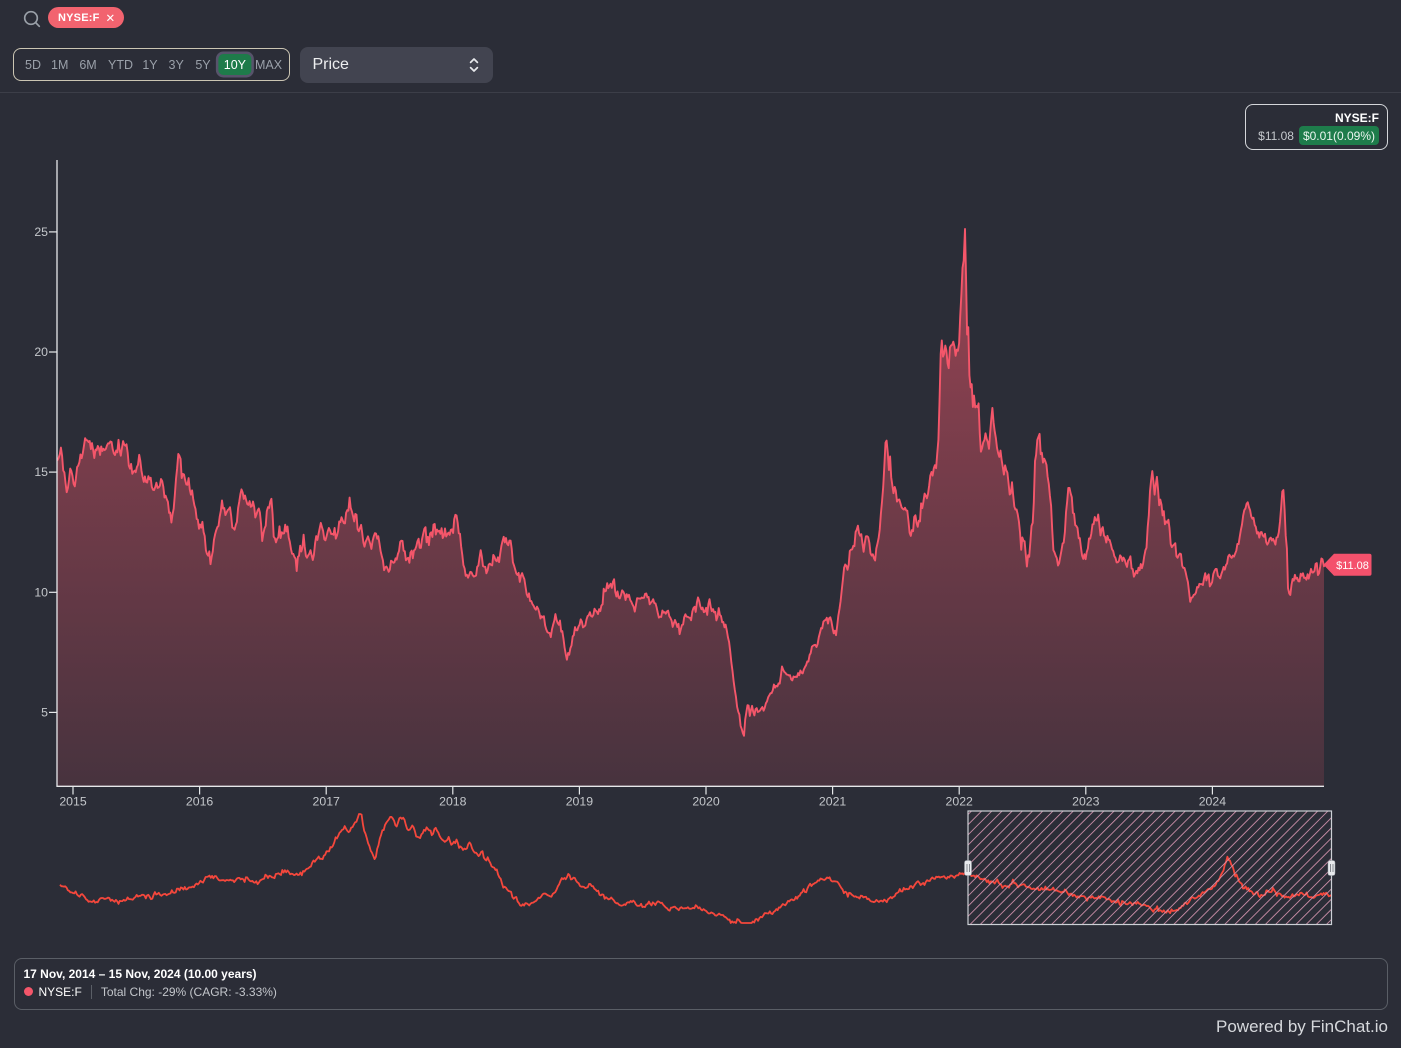 The width and height of the screenshot is (1401, 1048). I want to click on svg-text: 10, so click(41, 592).